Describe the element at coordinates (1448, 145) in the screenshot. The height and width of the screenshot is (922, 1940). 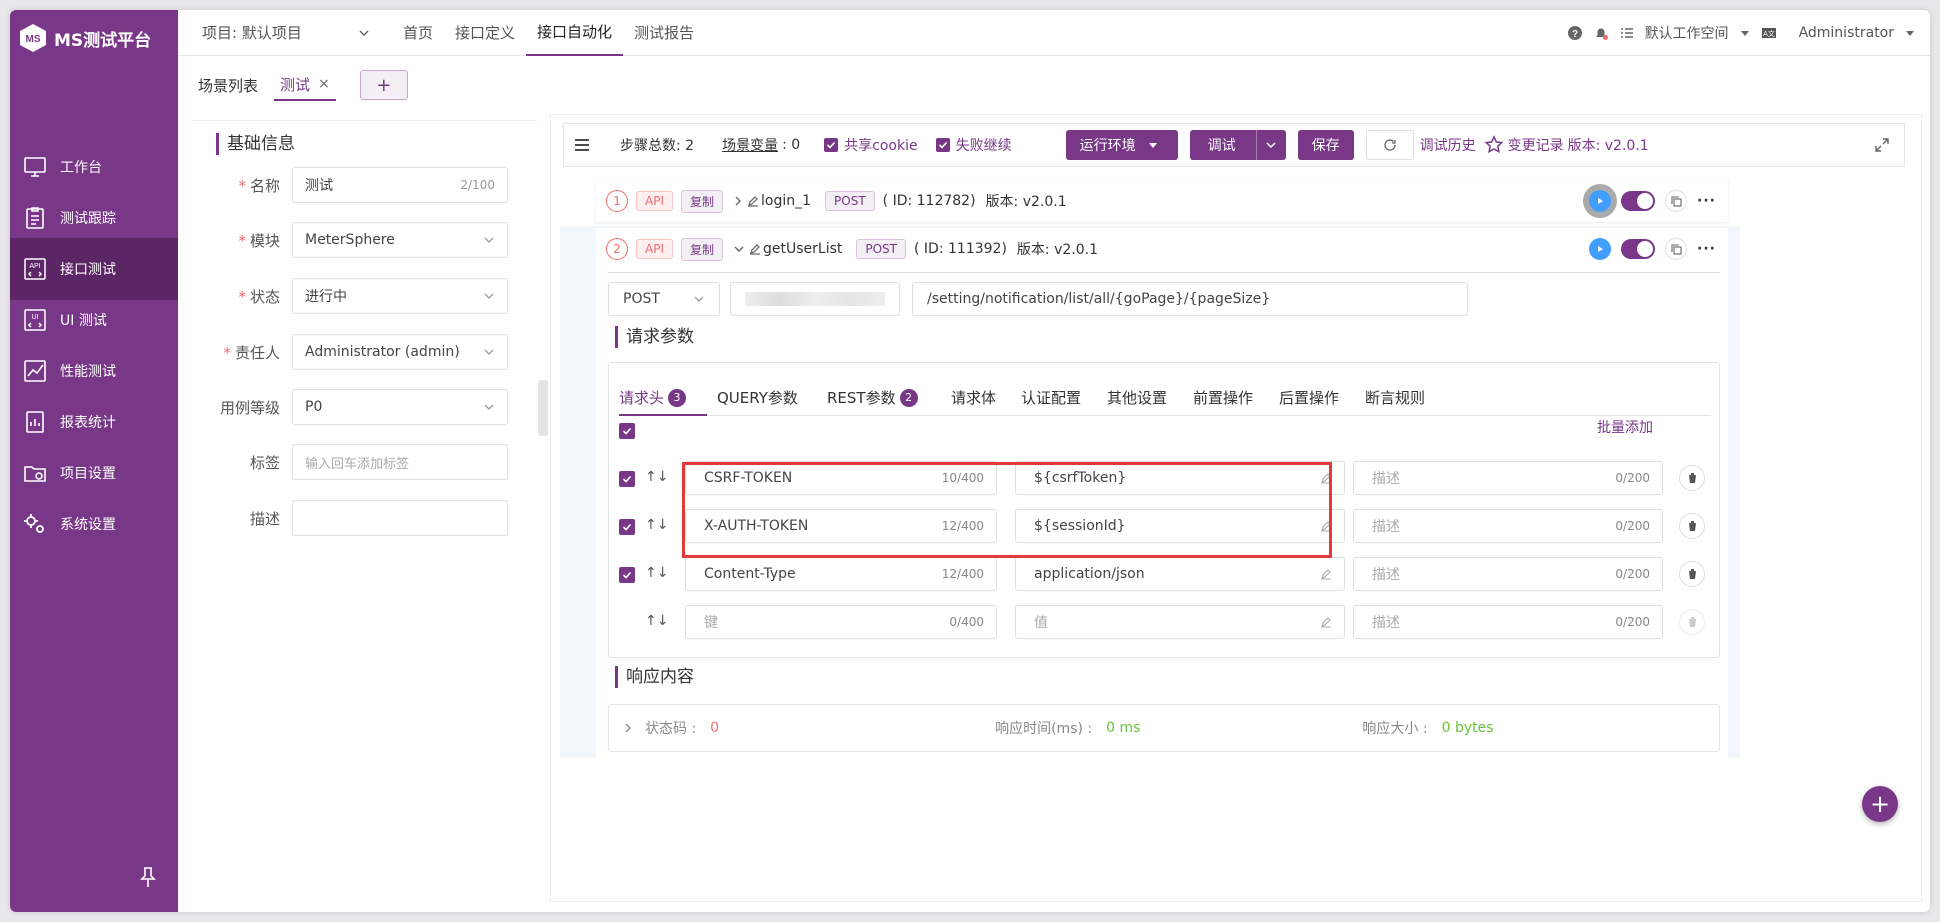
I see `debug-history-link: 调试历史` at that location.